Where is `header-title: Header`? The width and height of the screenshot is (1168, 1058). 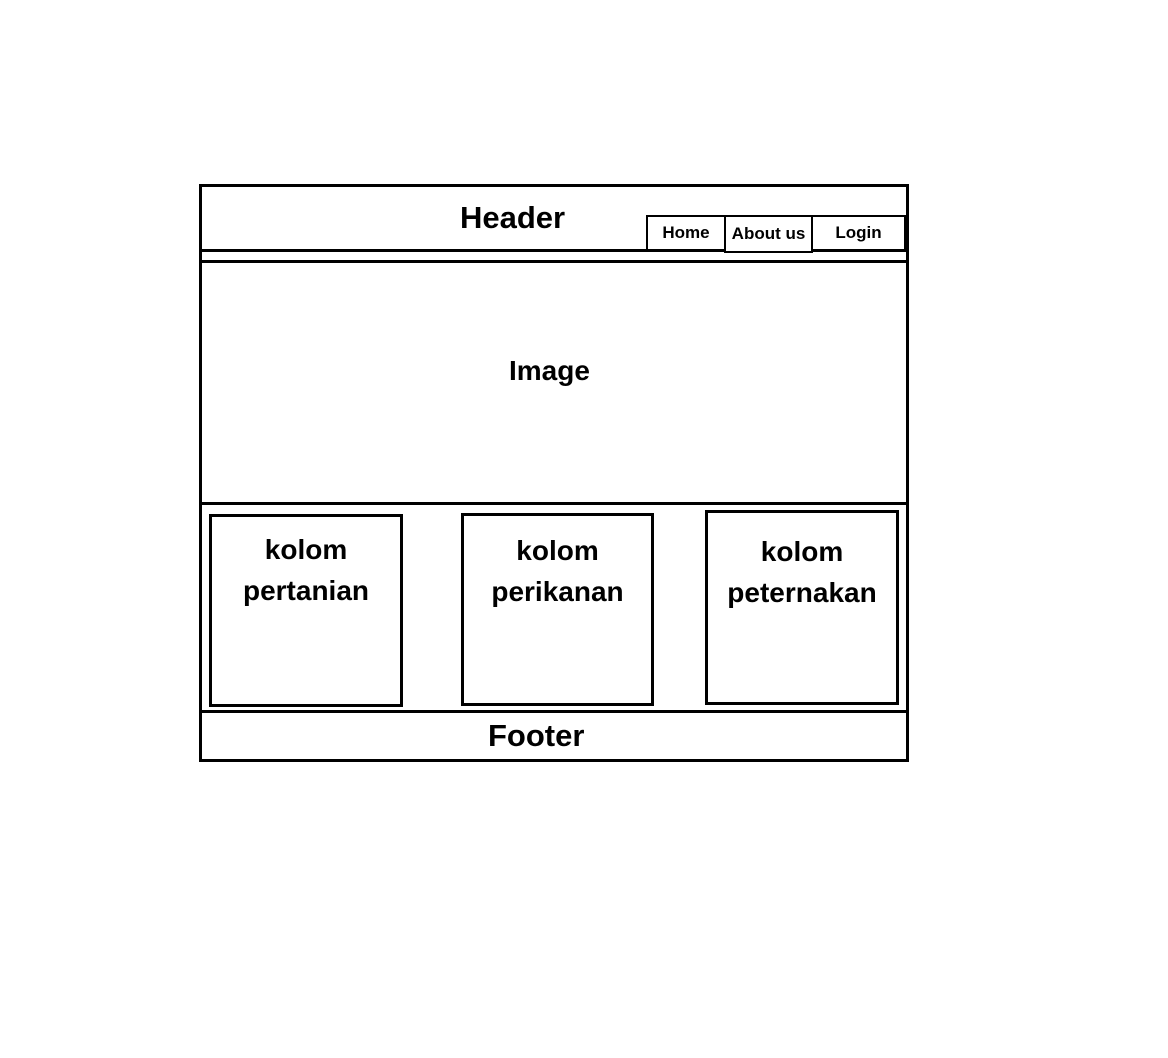 header-title: Header is located at coordinates (513, 217).